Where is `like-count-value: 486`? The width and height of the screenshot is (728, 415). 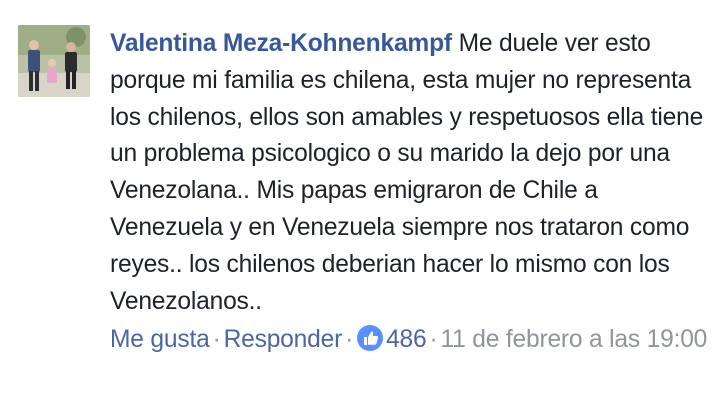 like-count-value: 486 is located at coordinates (406, 340).